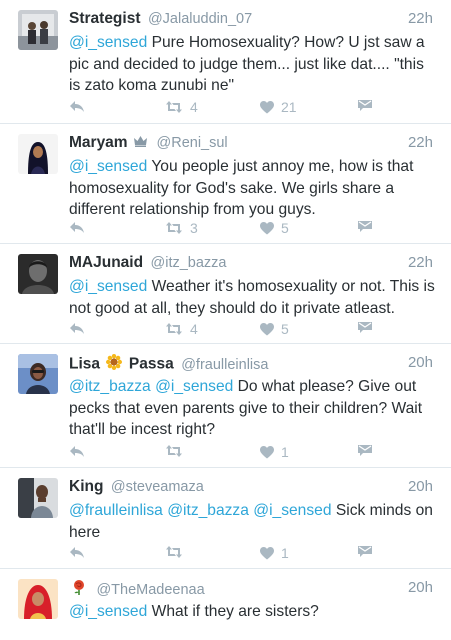  What do you see at coordinates (150, 590) in the screenshot?
I see `username: @TheMadeenaa` at bounding box center [150, 590].